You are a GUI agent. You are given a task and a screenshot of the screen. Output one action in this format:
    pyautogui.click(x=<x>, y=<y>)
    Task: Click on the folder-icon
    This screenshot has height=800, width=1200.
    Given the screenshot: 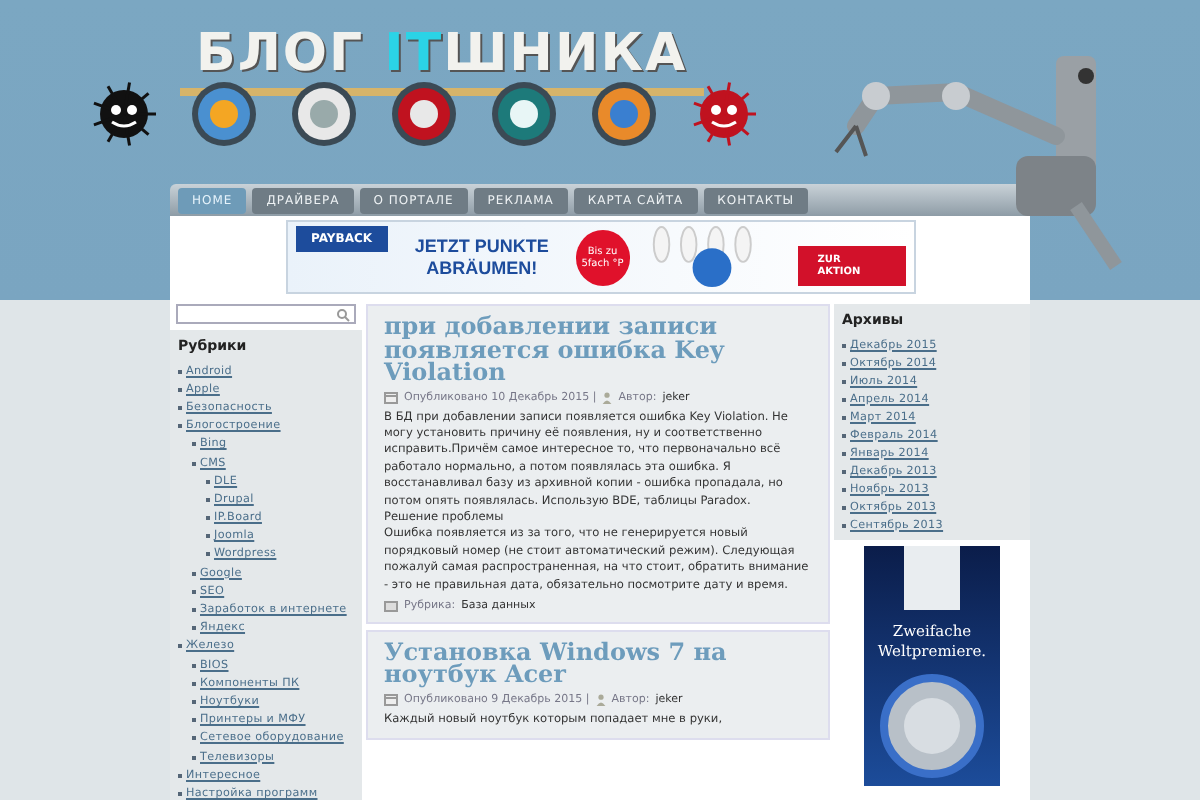 What is the action you would take?
    pyautogui.click(x=391, y=605)
    